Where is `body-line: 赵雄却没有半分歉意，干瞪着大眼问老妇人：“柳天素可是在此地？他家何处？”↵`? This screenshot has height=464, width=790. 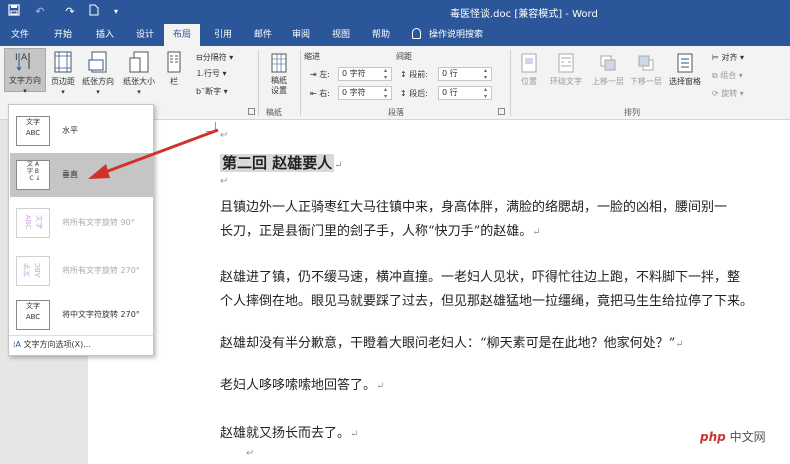 body-line: 赵雄却没有半分歉意，干瞪着大眼问老妇人：“柳天素可是在此地？他家何处？”↵ is located at coordinates (452, 341).